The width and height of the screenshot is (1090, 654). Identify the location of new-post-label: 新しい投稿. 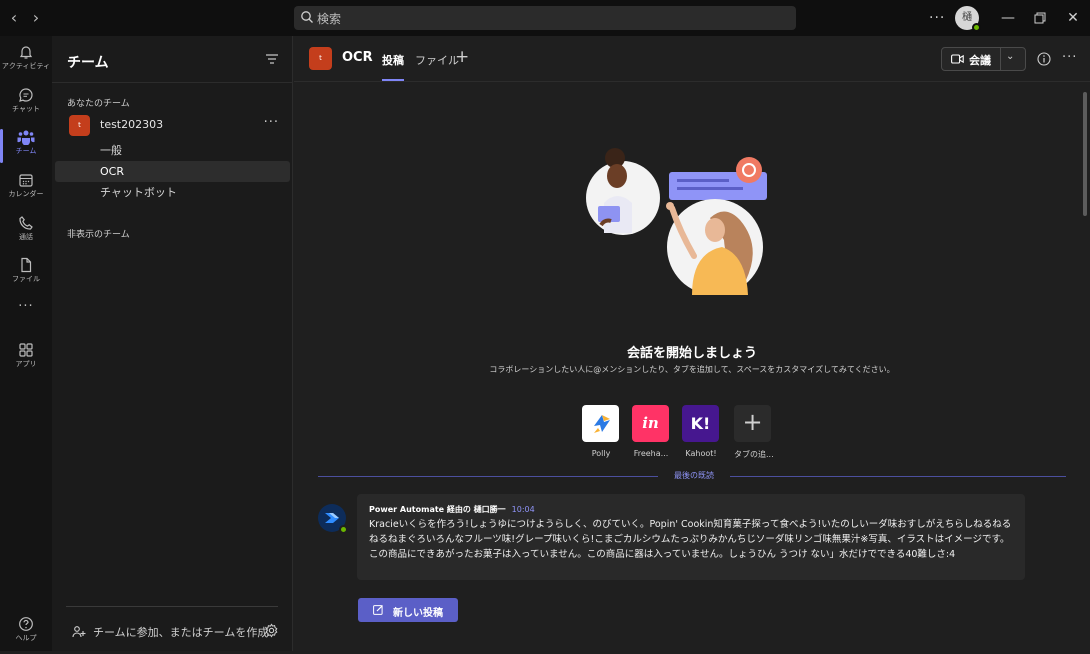
(418, 613).